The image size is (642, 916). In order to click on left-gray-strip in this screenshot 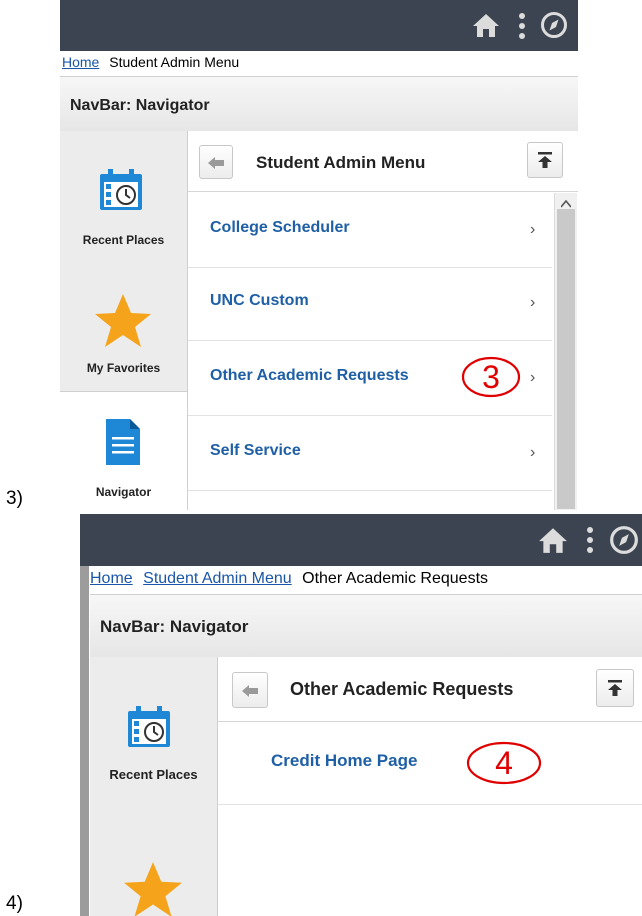, I will do `click(84, 741)`.